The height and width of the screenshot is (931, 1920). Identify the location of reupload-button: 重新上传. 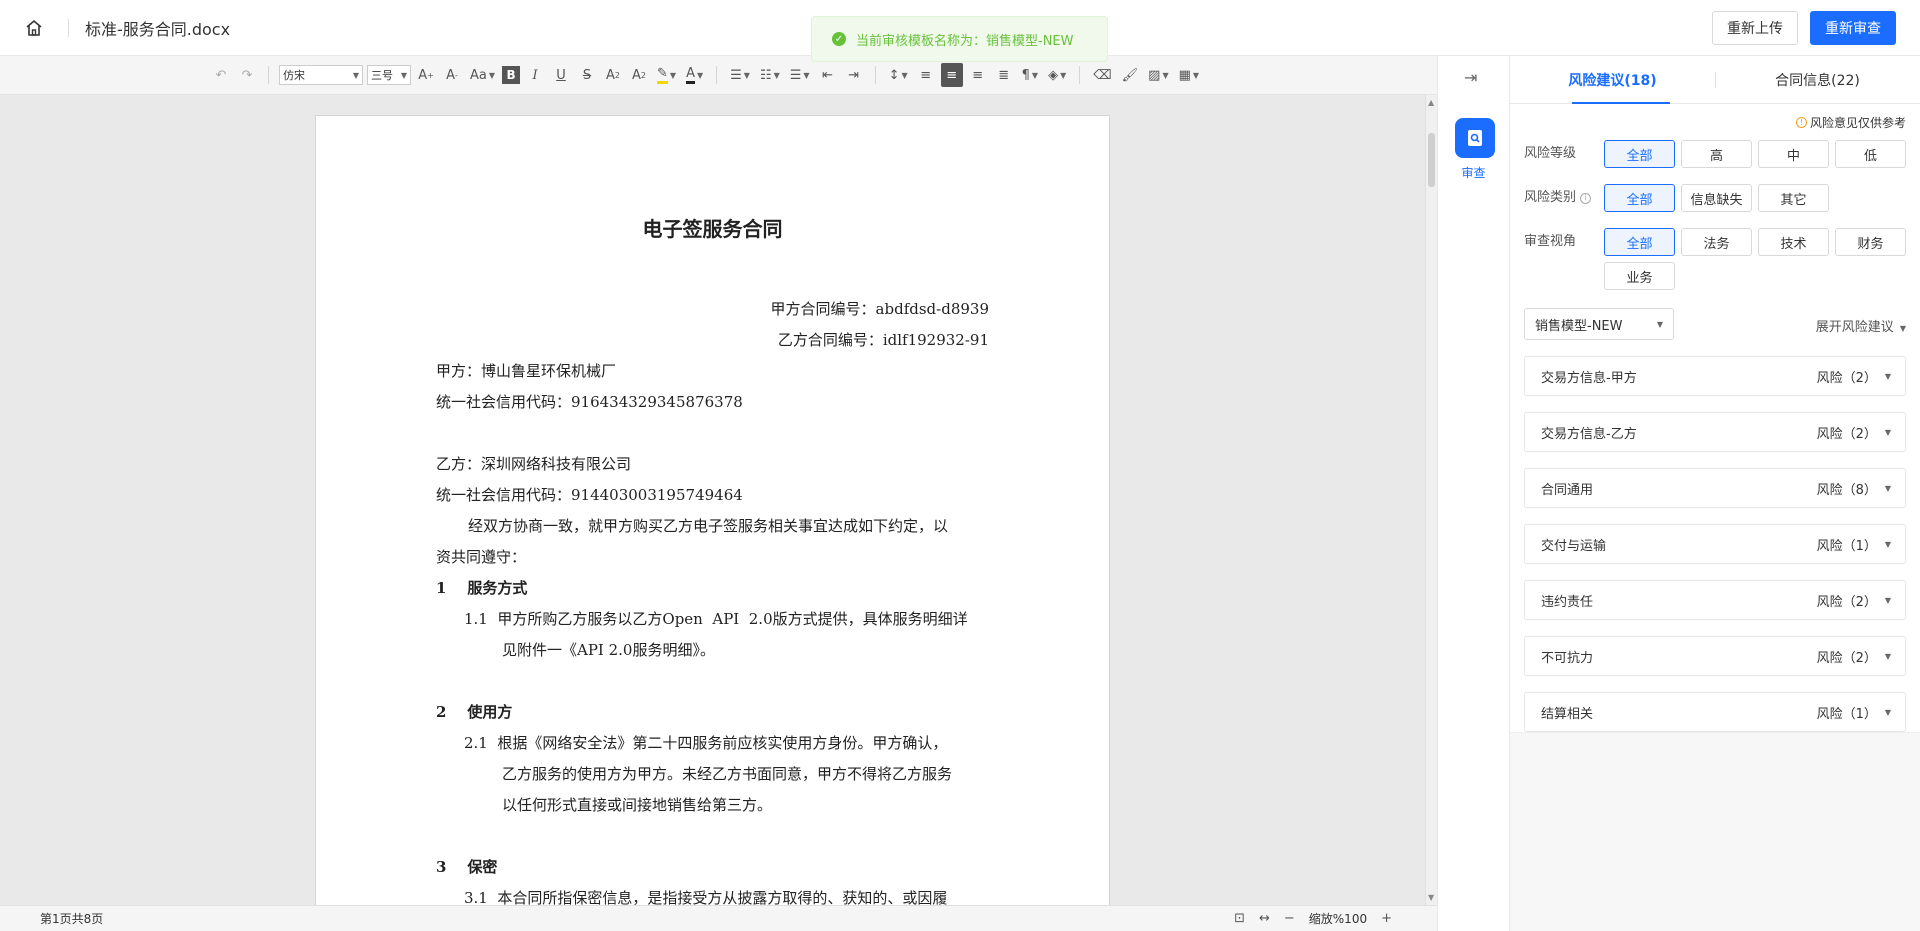
(1755, 28).